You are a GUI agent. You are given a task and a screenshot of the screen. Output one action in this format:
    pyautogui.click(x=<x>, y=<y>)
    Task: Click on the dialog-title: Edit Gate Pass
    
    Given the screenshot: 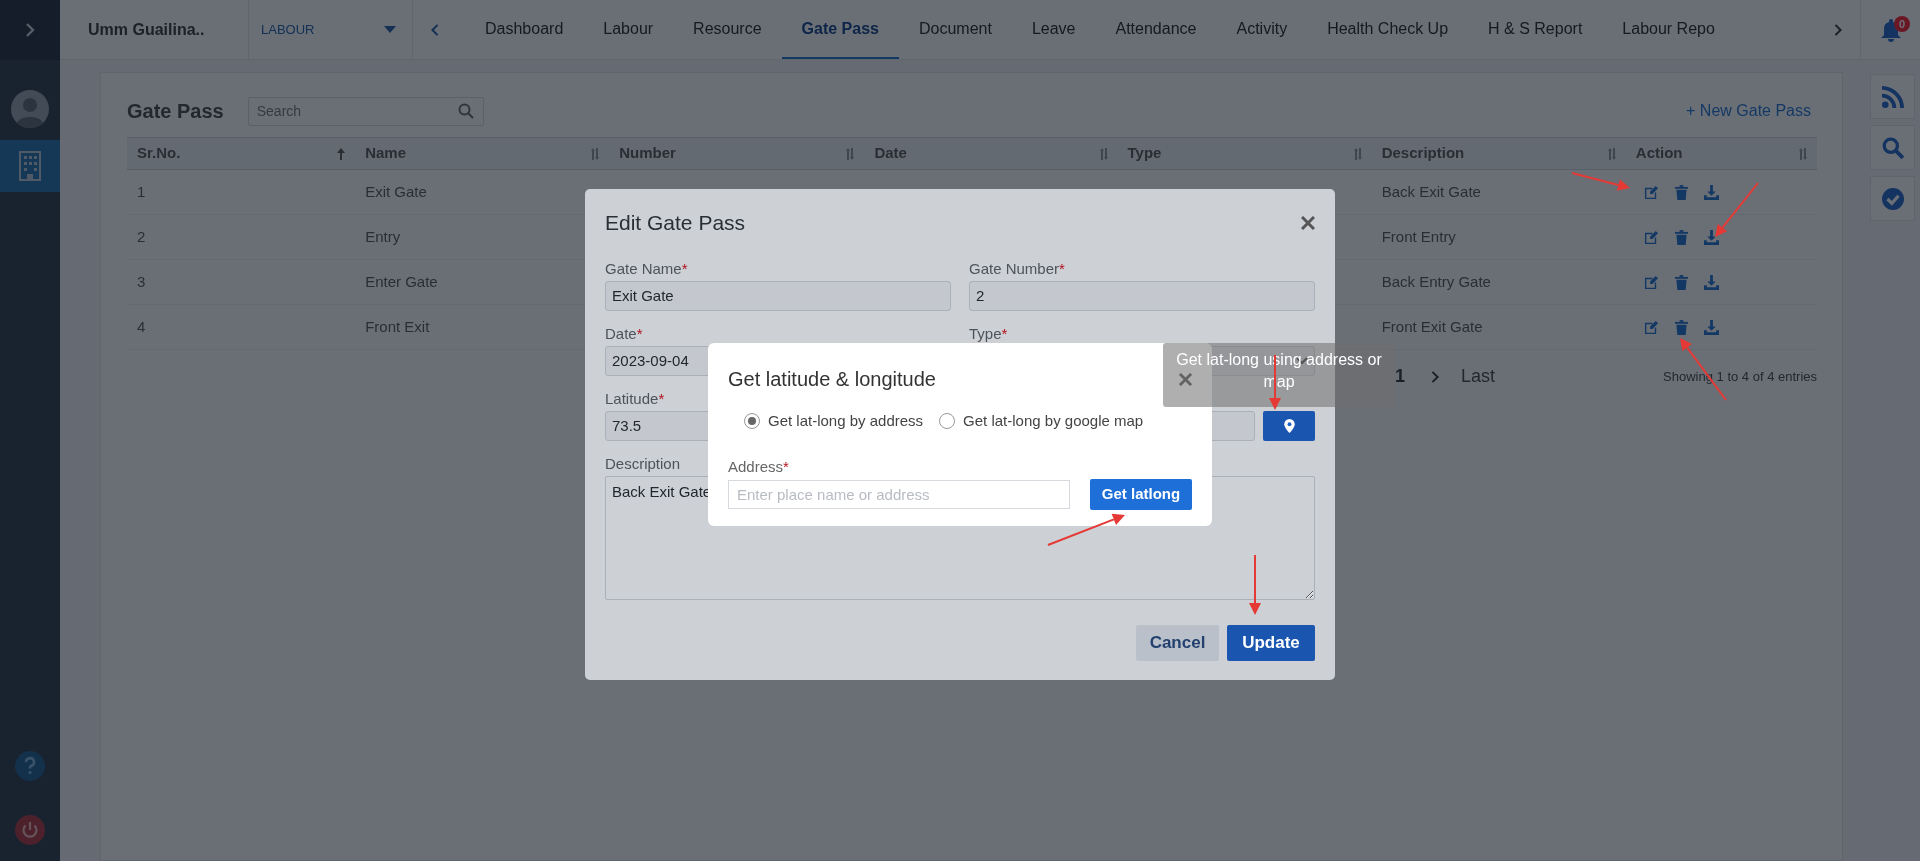 What is the action you would take?
    pyautogui.click(x=675, y=223)
    